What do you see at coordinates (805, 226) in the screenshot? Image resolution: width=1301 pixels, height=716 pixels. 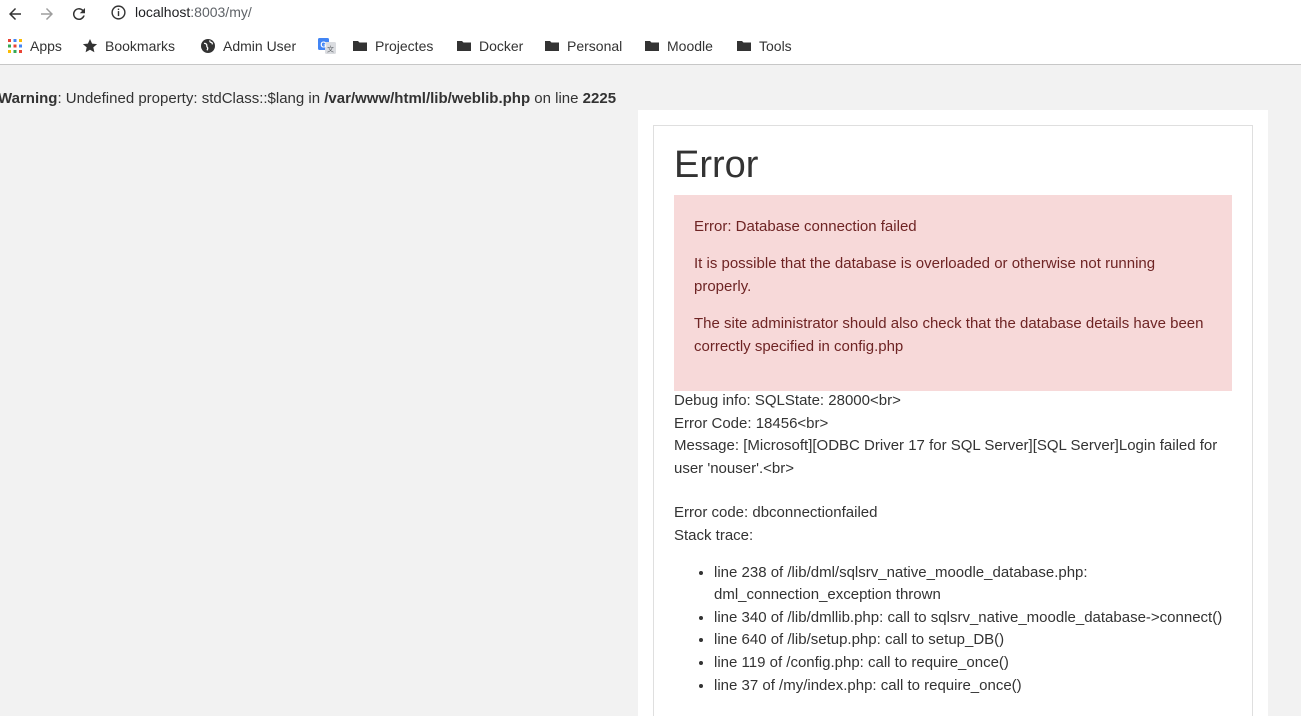 I see `alert-message: Error: Database connection failed` at bounding box center [805, 226].